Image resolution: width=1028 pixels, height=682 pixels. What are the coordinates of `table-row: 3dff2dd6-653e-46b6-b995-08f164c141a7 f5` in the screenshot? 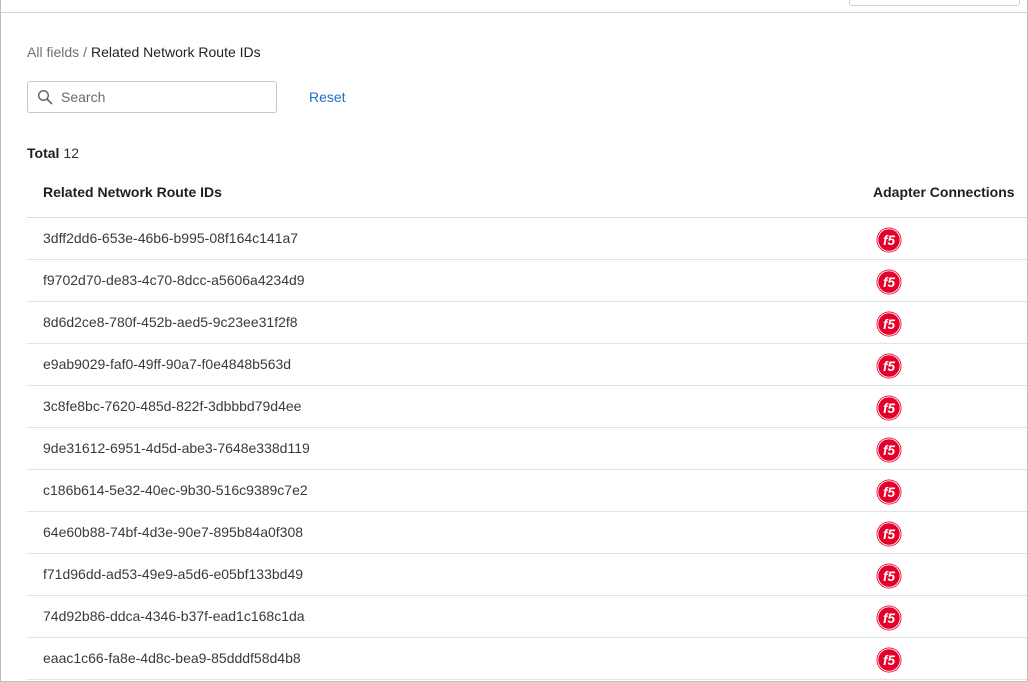 It's located at (527, 239).